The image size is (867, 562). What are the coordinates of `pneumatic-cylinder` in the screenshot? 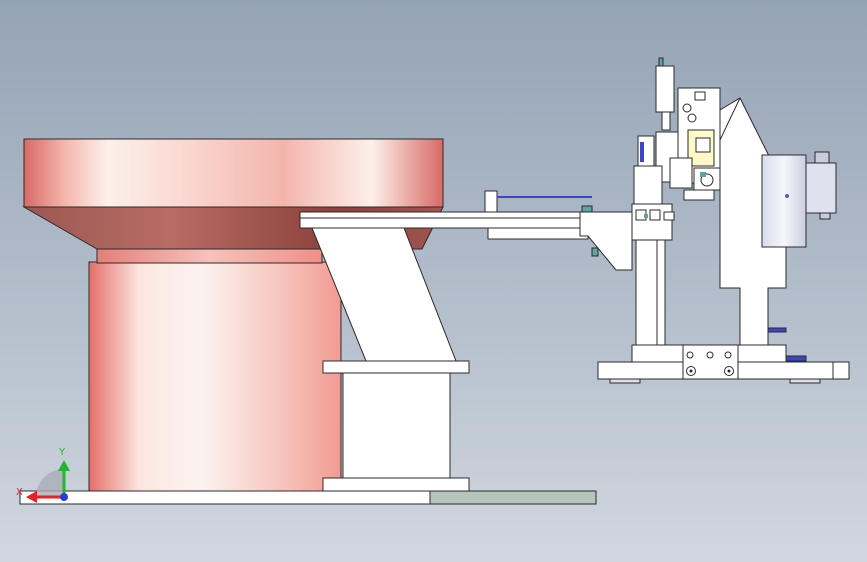 It's located at (665, 89).